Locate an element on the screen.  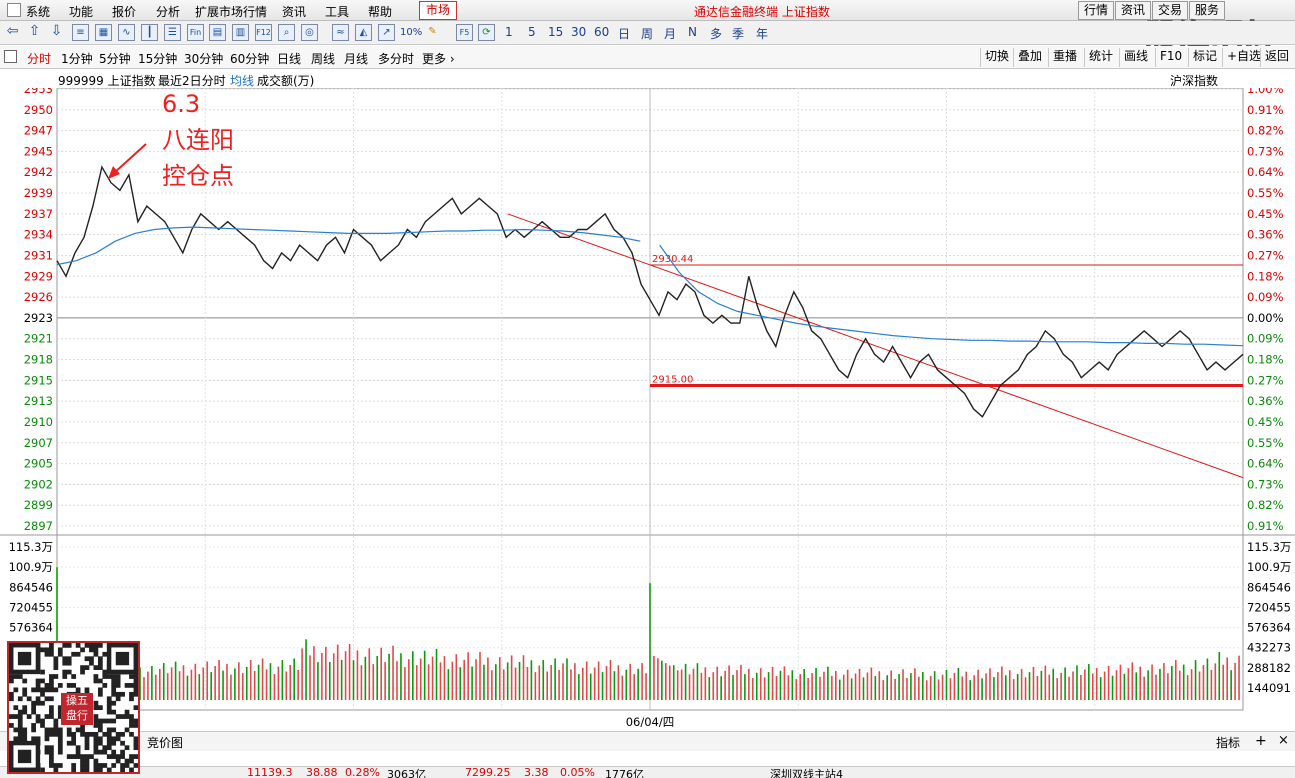
line-chart-icon: ∿ is located at coordinates (126, 32).